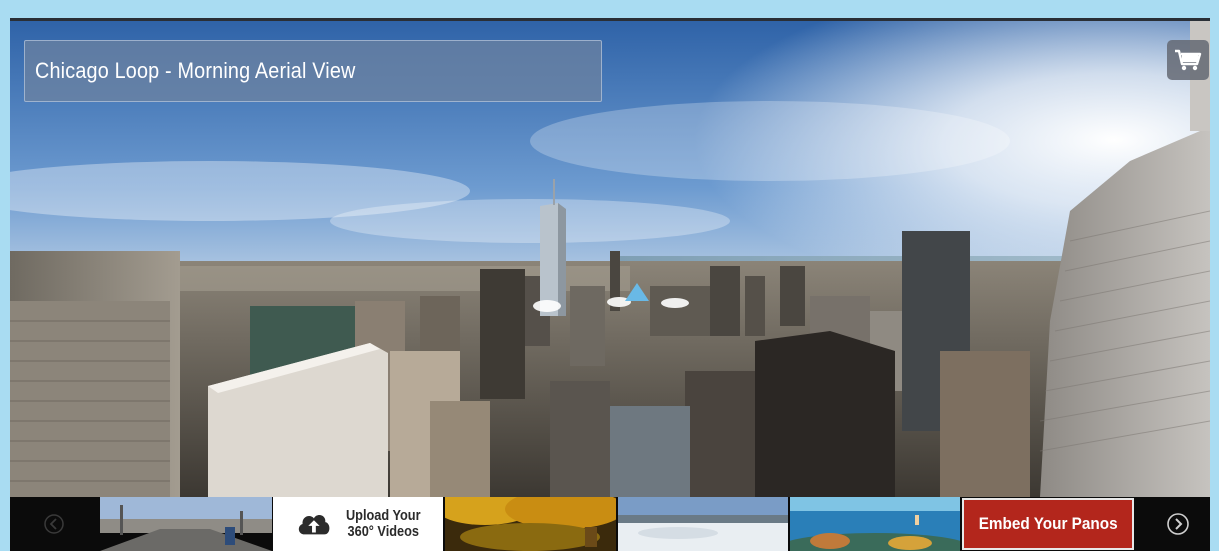 This screenshot has height=551, width=1219. I want to click on snow-field-panorama-image, so click(703, 524).